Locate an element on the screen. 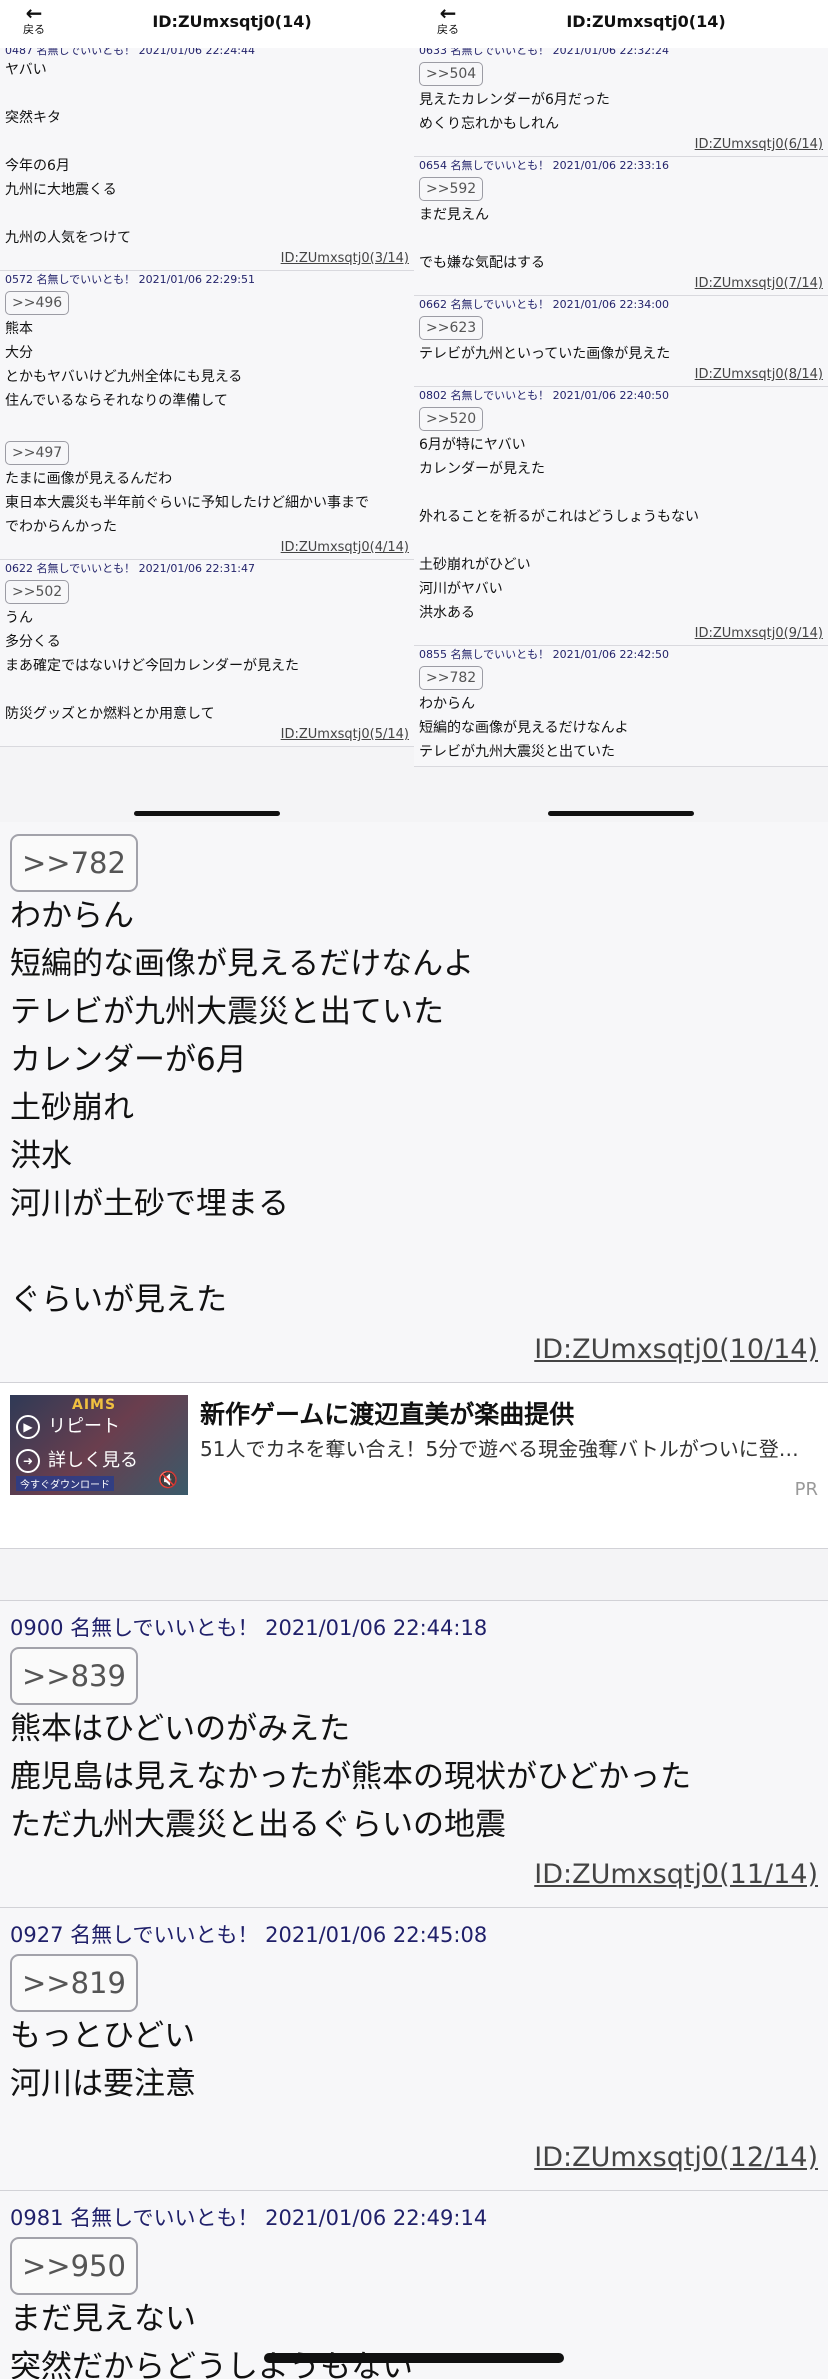 This screenshot has height=2379, width=828. post-id-link: ID:ZUmxsqtj0(10/14) is located at coordinates (414, 1353).